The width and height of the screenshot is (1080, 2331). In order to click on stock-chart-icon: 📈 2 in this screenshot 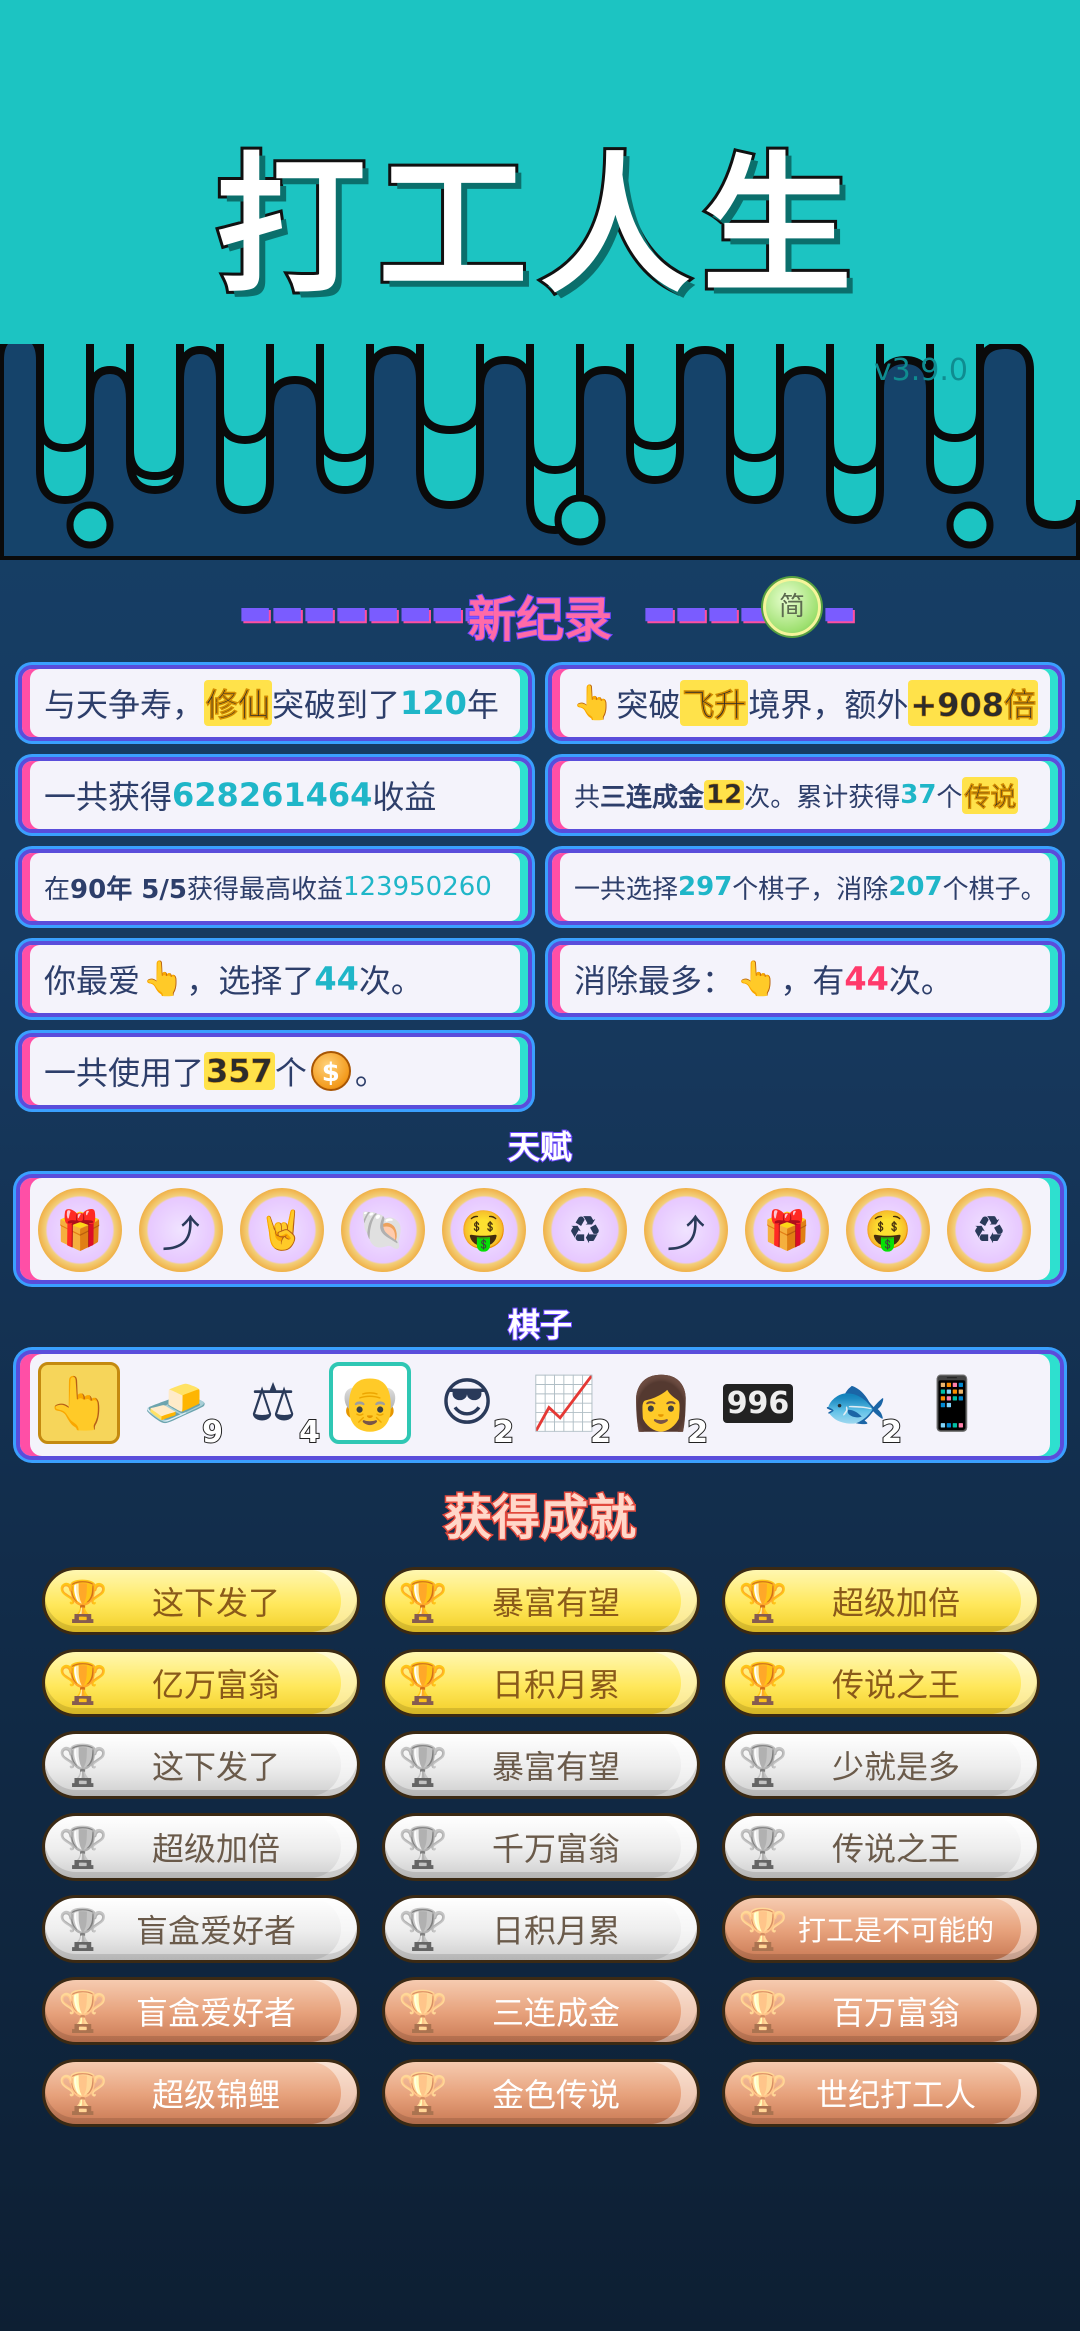, I will do `click(567, 1407)`.